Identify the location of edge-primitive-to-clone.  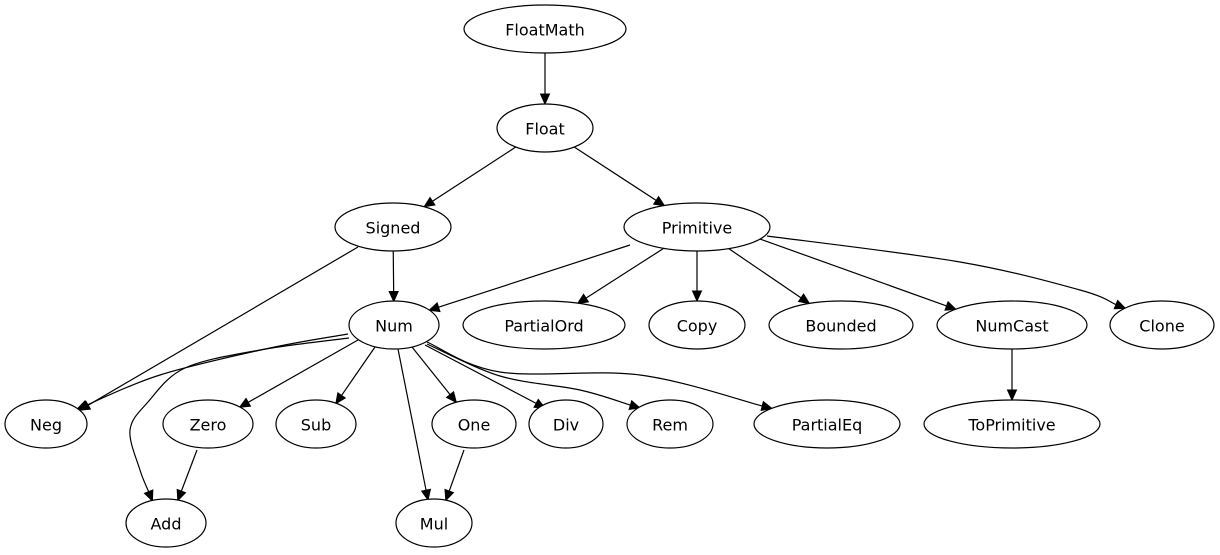
(946, 272).